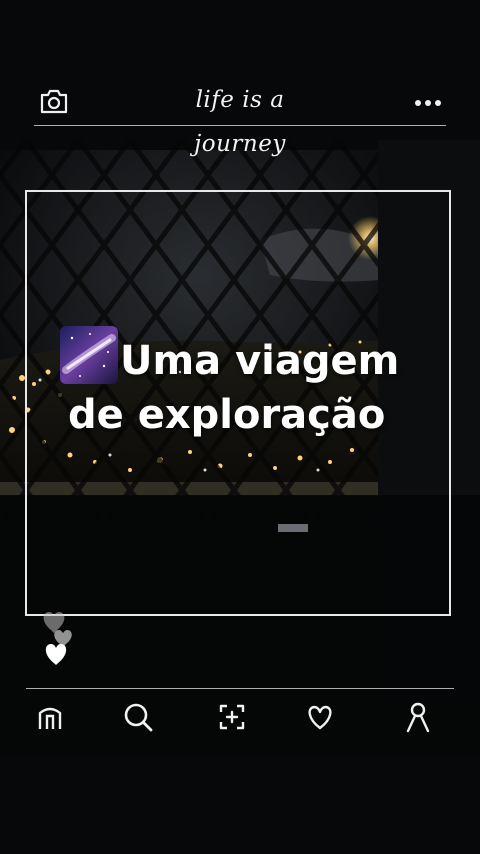 The image size is (480, 854). I want to click on heart-icon, so click(320, 717).